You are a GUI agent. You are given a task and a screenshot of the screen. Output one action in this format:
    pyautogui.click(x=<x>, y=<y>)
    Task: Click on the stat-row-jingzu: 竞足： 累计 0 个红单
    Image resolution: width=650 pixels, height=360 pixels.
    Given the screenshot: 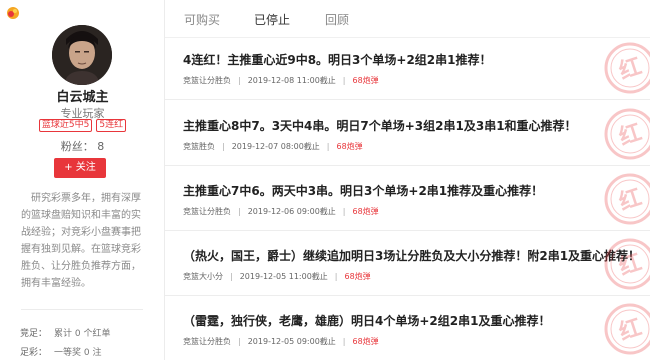 What is the action you would take?
    pyautogui.click(x=90, y=332)
    